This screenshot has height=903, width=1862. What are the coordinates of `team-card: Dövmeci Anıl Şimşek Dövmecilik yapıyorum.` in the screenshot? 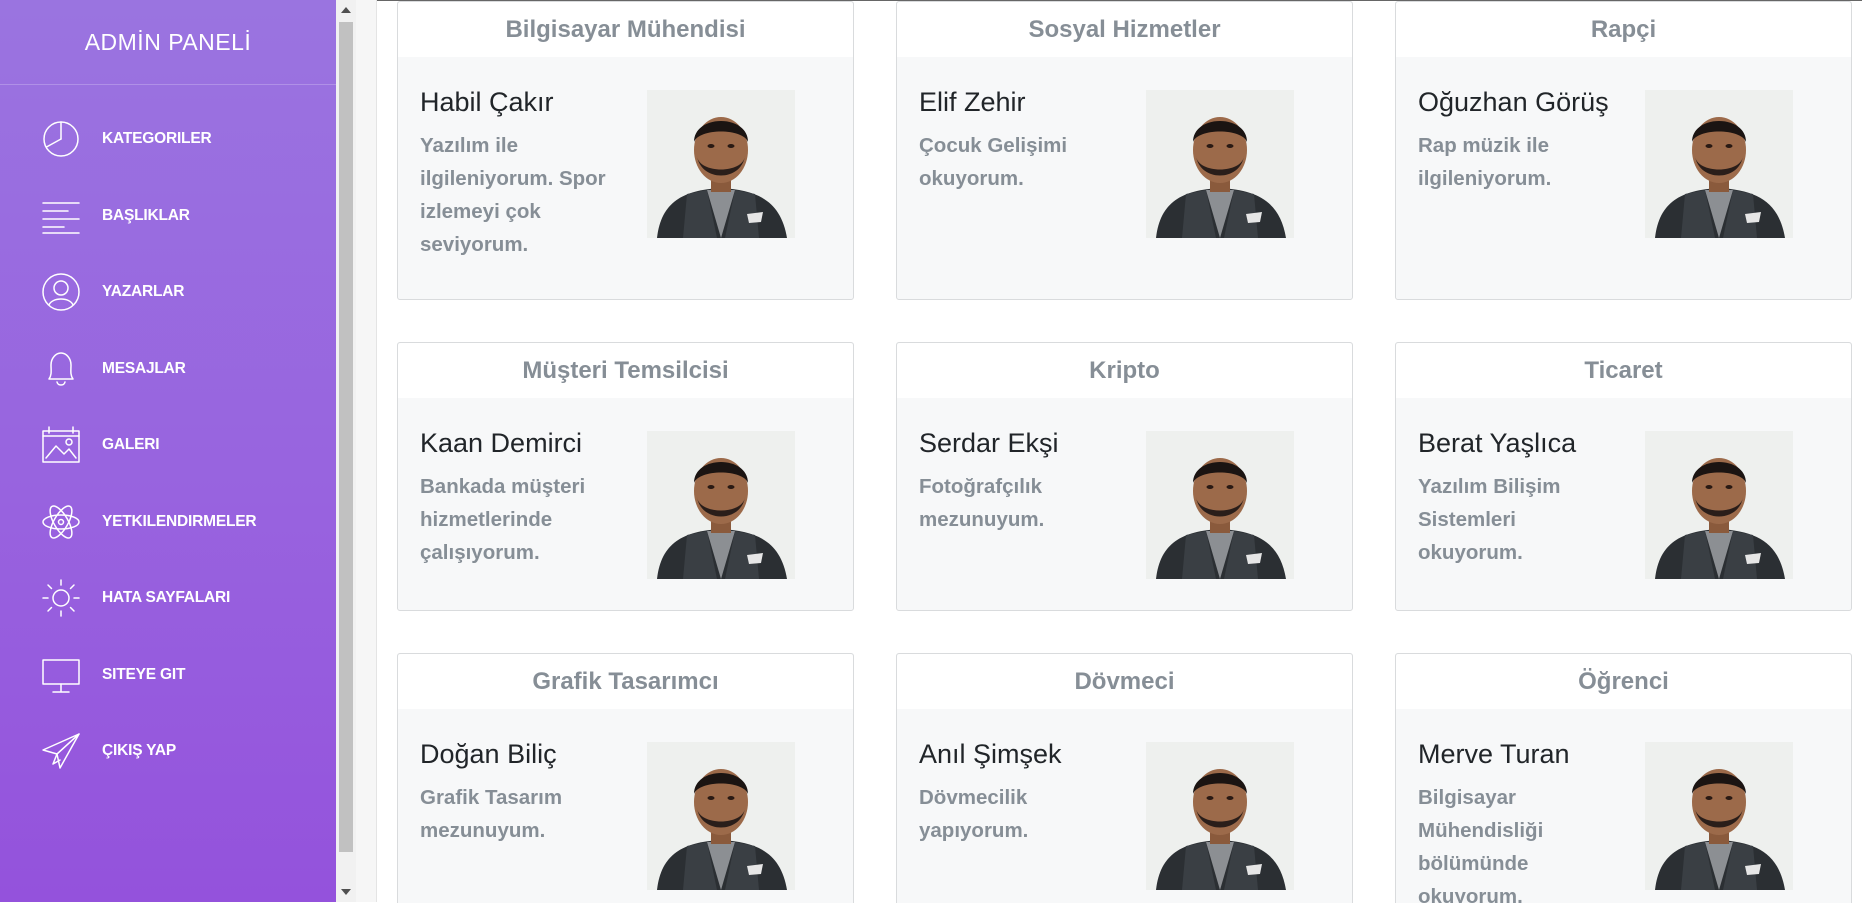 It's located at (1124, 778).